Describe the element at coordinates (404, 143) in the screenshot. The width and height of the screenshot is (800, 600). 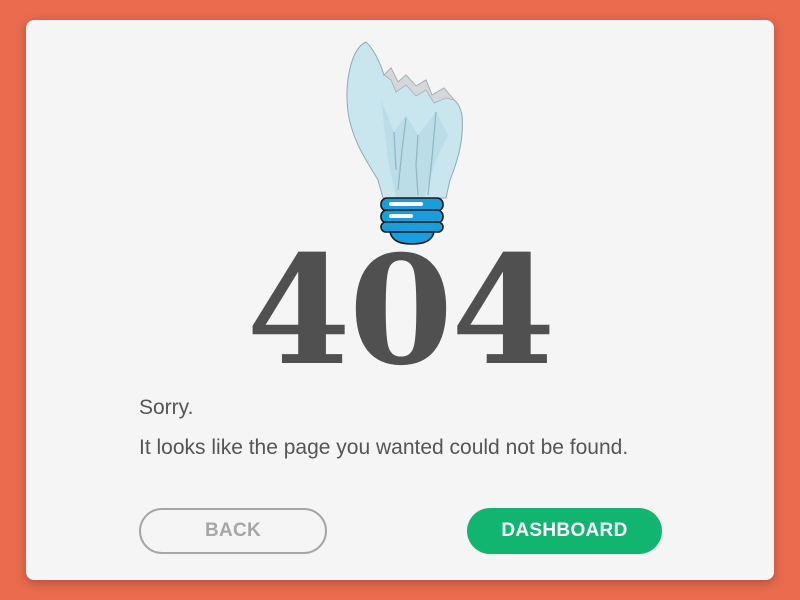
I see `broken-lightbulb-icon` at that location.